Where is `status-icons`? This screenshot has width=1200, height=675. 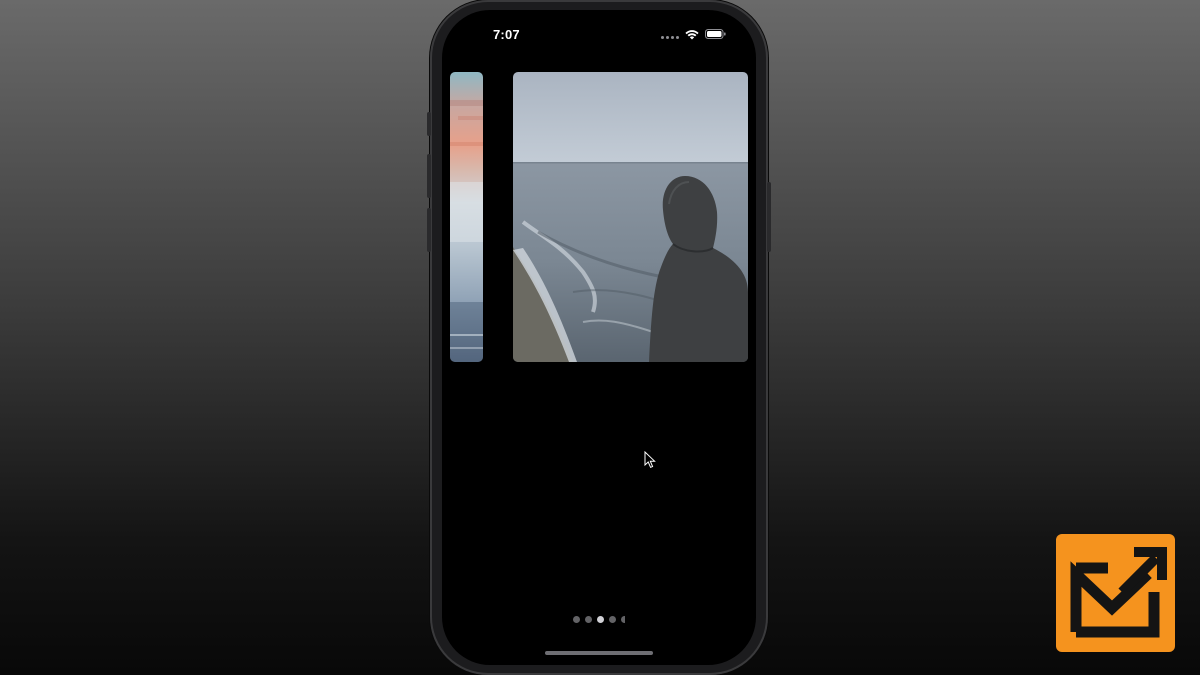 status-icons is located at coordinates (693, 34).